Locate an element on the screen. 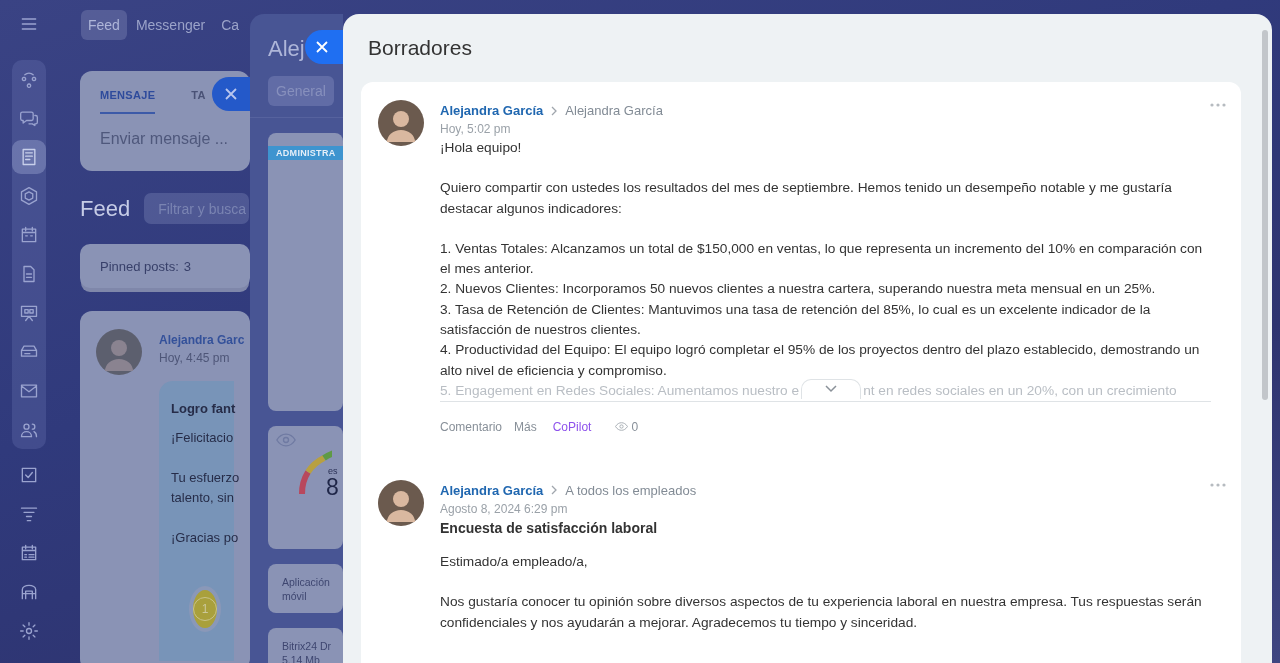 The height and width of the screenshot is (663, 1280). app-text: Aplicación is located at coordinates (306, 582).